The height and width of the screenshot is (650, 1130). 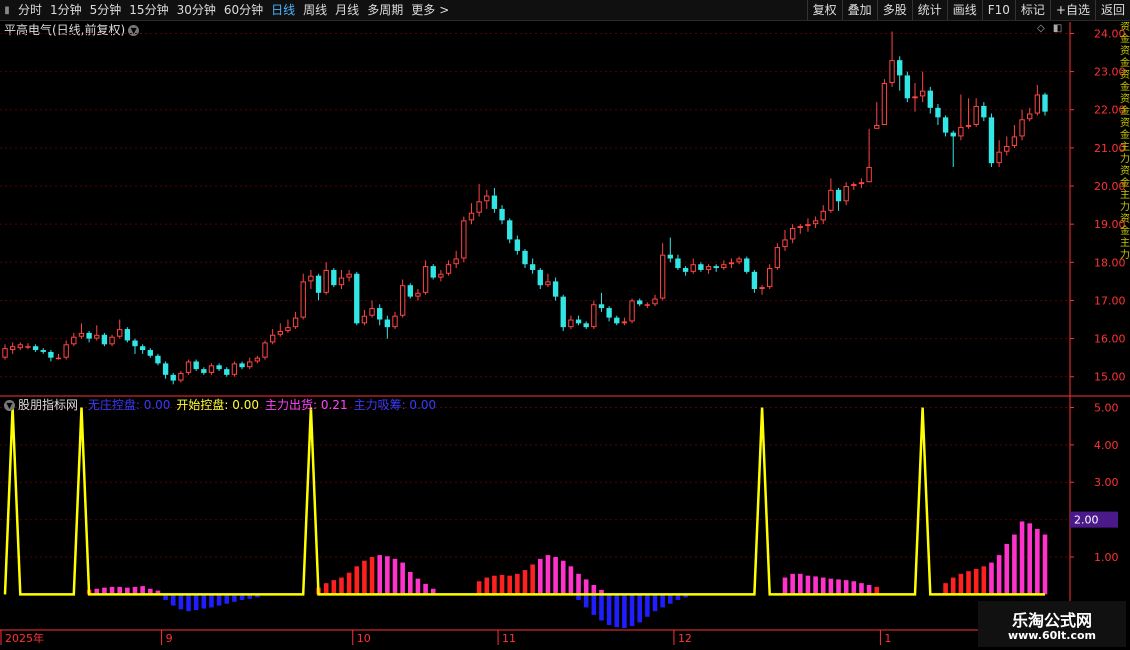 I want to click on indicator-name: 股朋指标网, so click(x=48, y=405).